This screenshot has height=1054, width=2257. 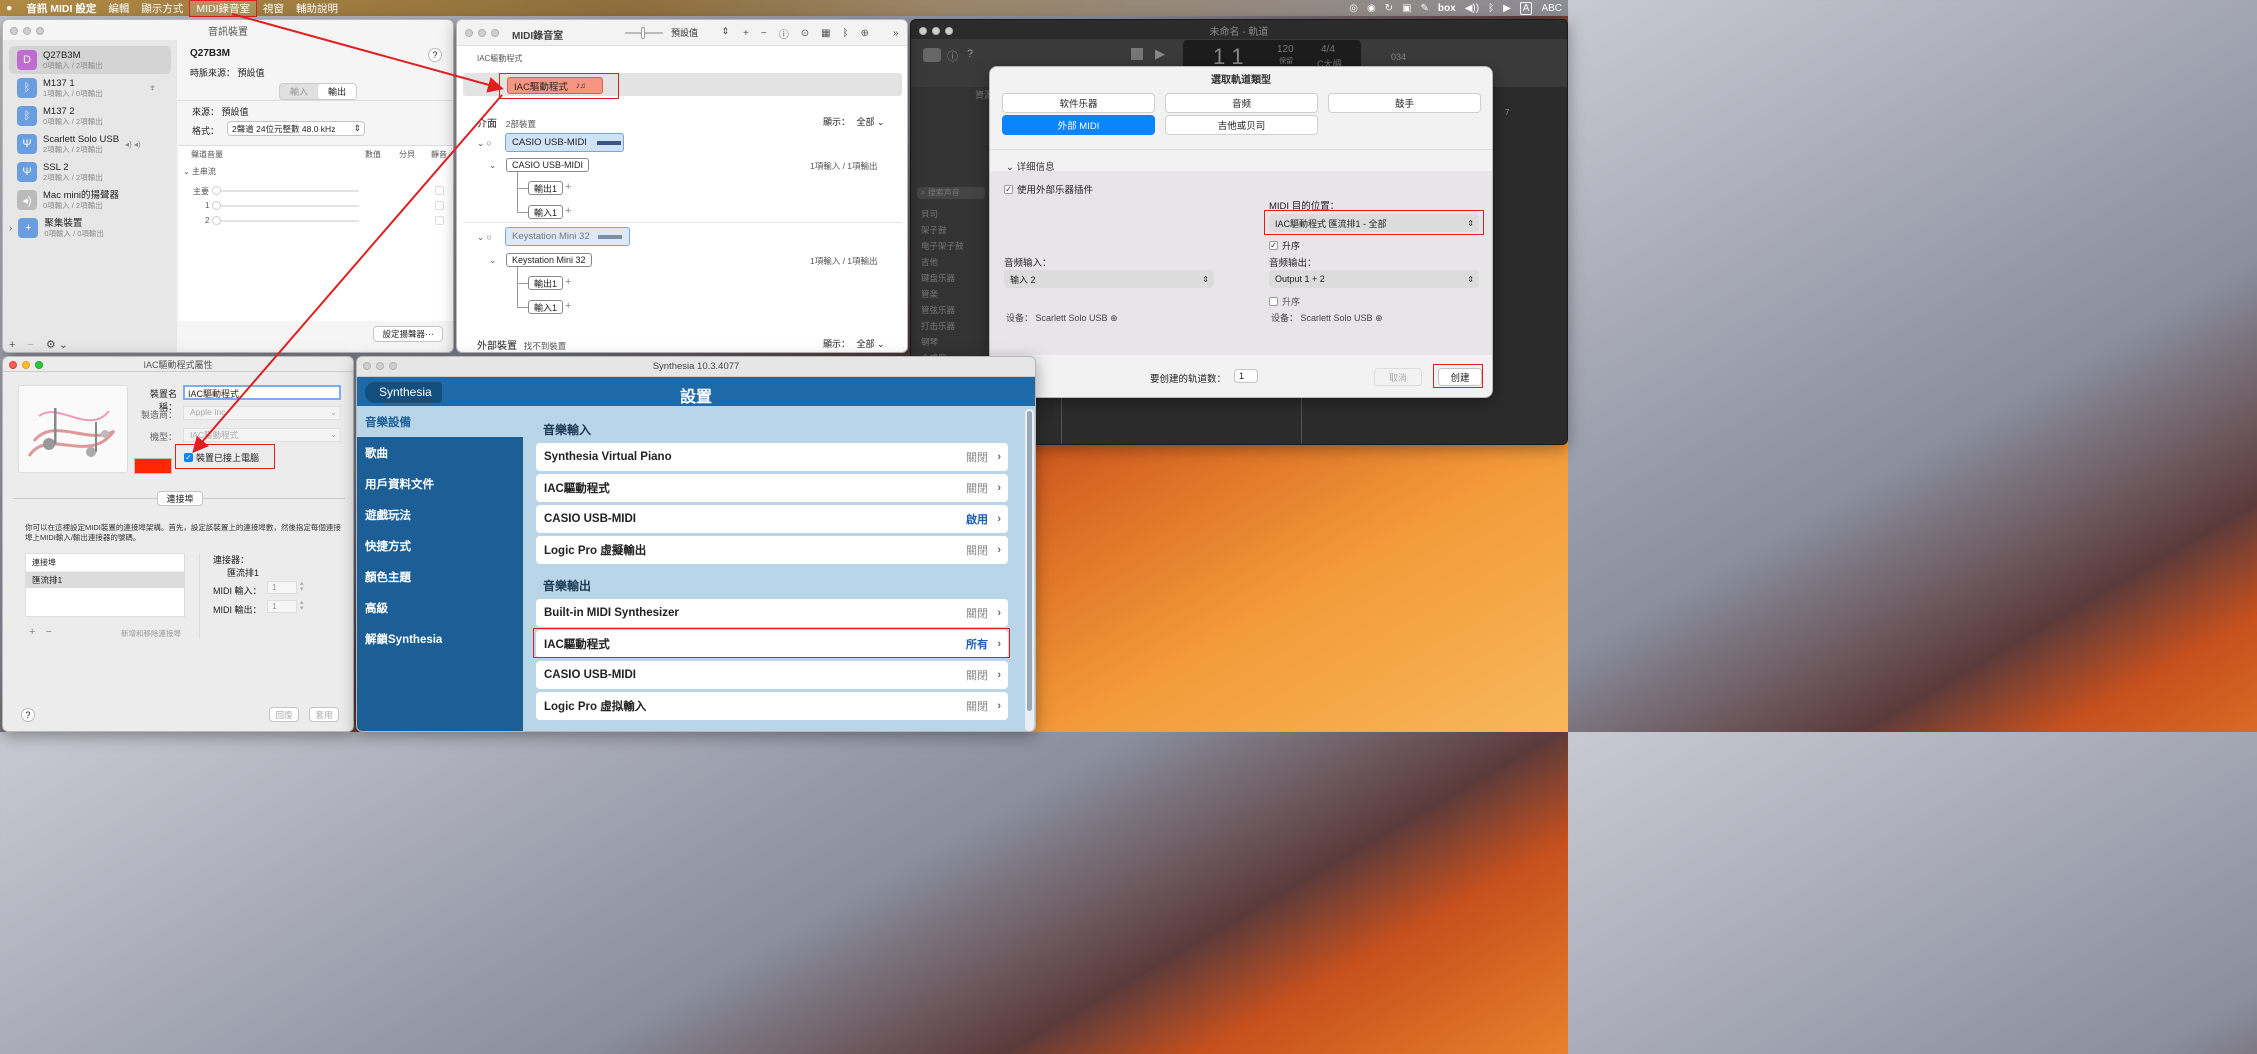 What do you see at coordinates (347, 274) in the screenshot?
I see `arrow-iac-to-checkbox` at bounding box center [347, 274].